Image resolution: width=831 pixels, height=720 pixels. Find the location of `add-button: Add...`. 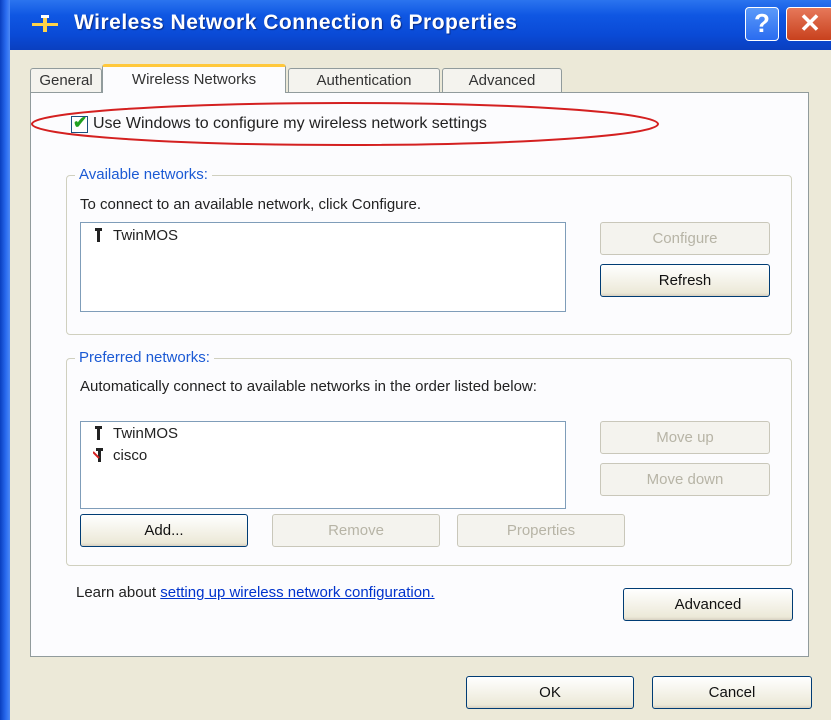

add-button: Add... is located at coordinates (164, 530).